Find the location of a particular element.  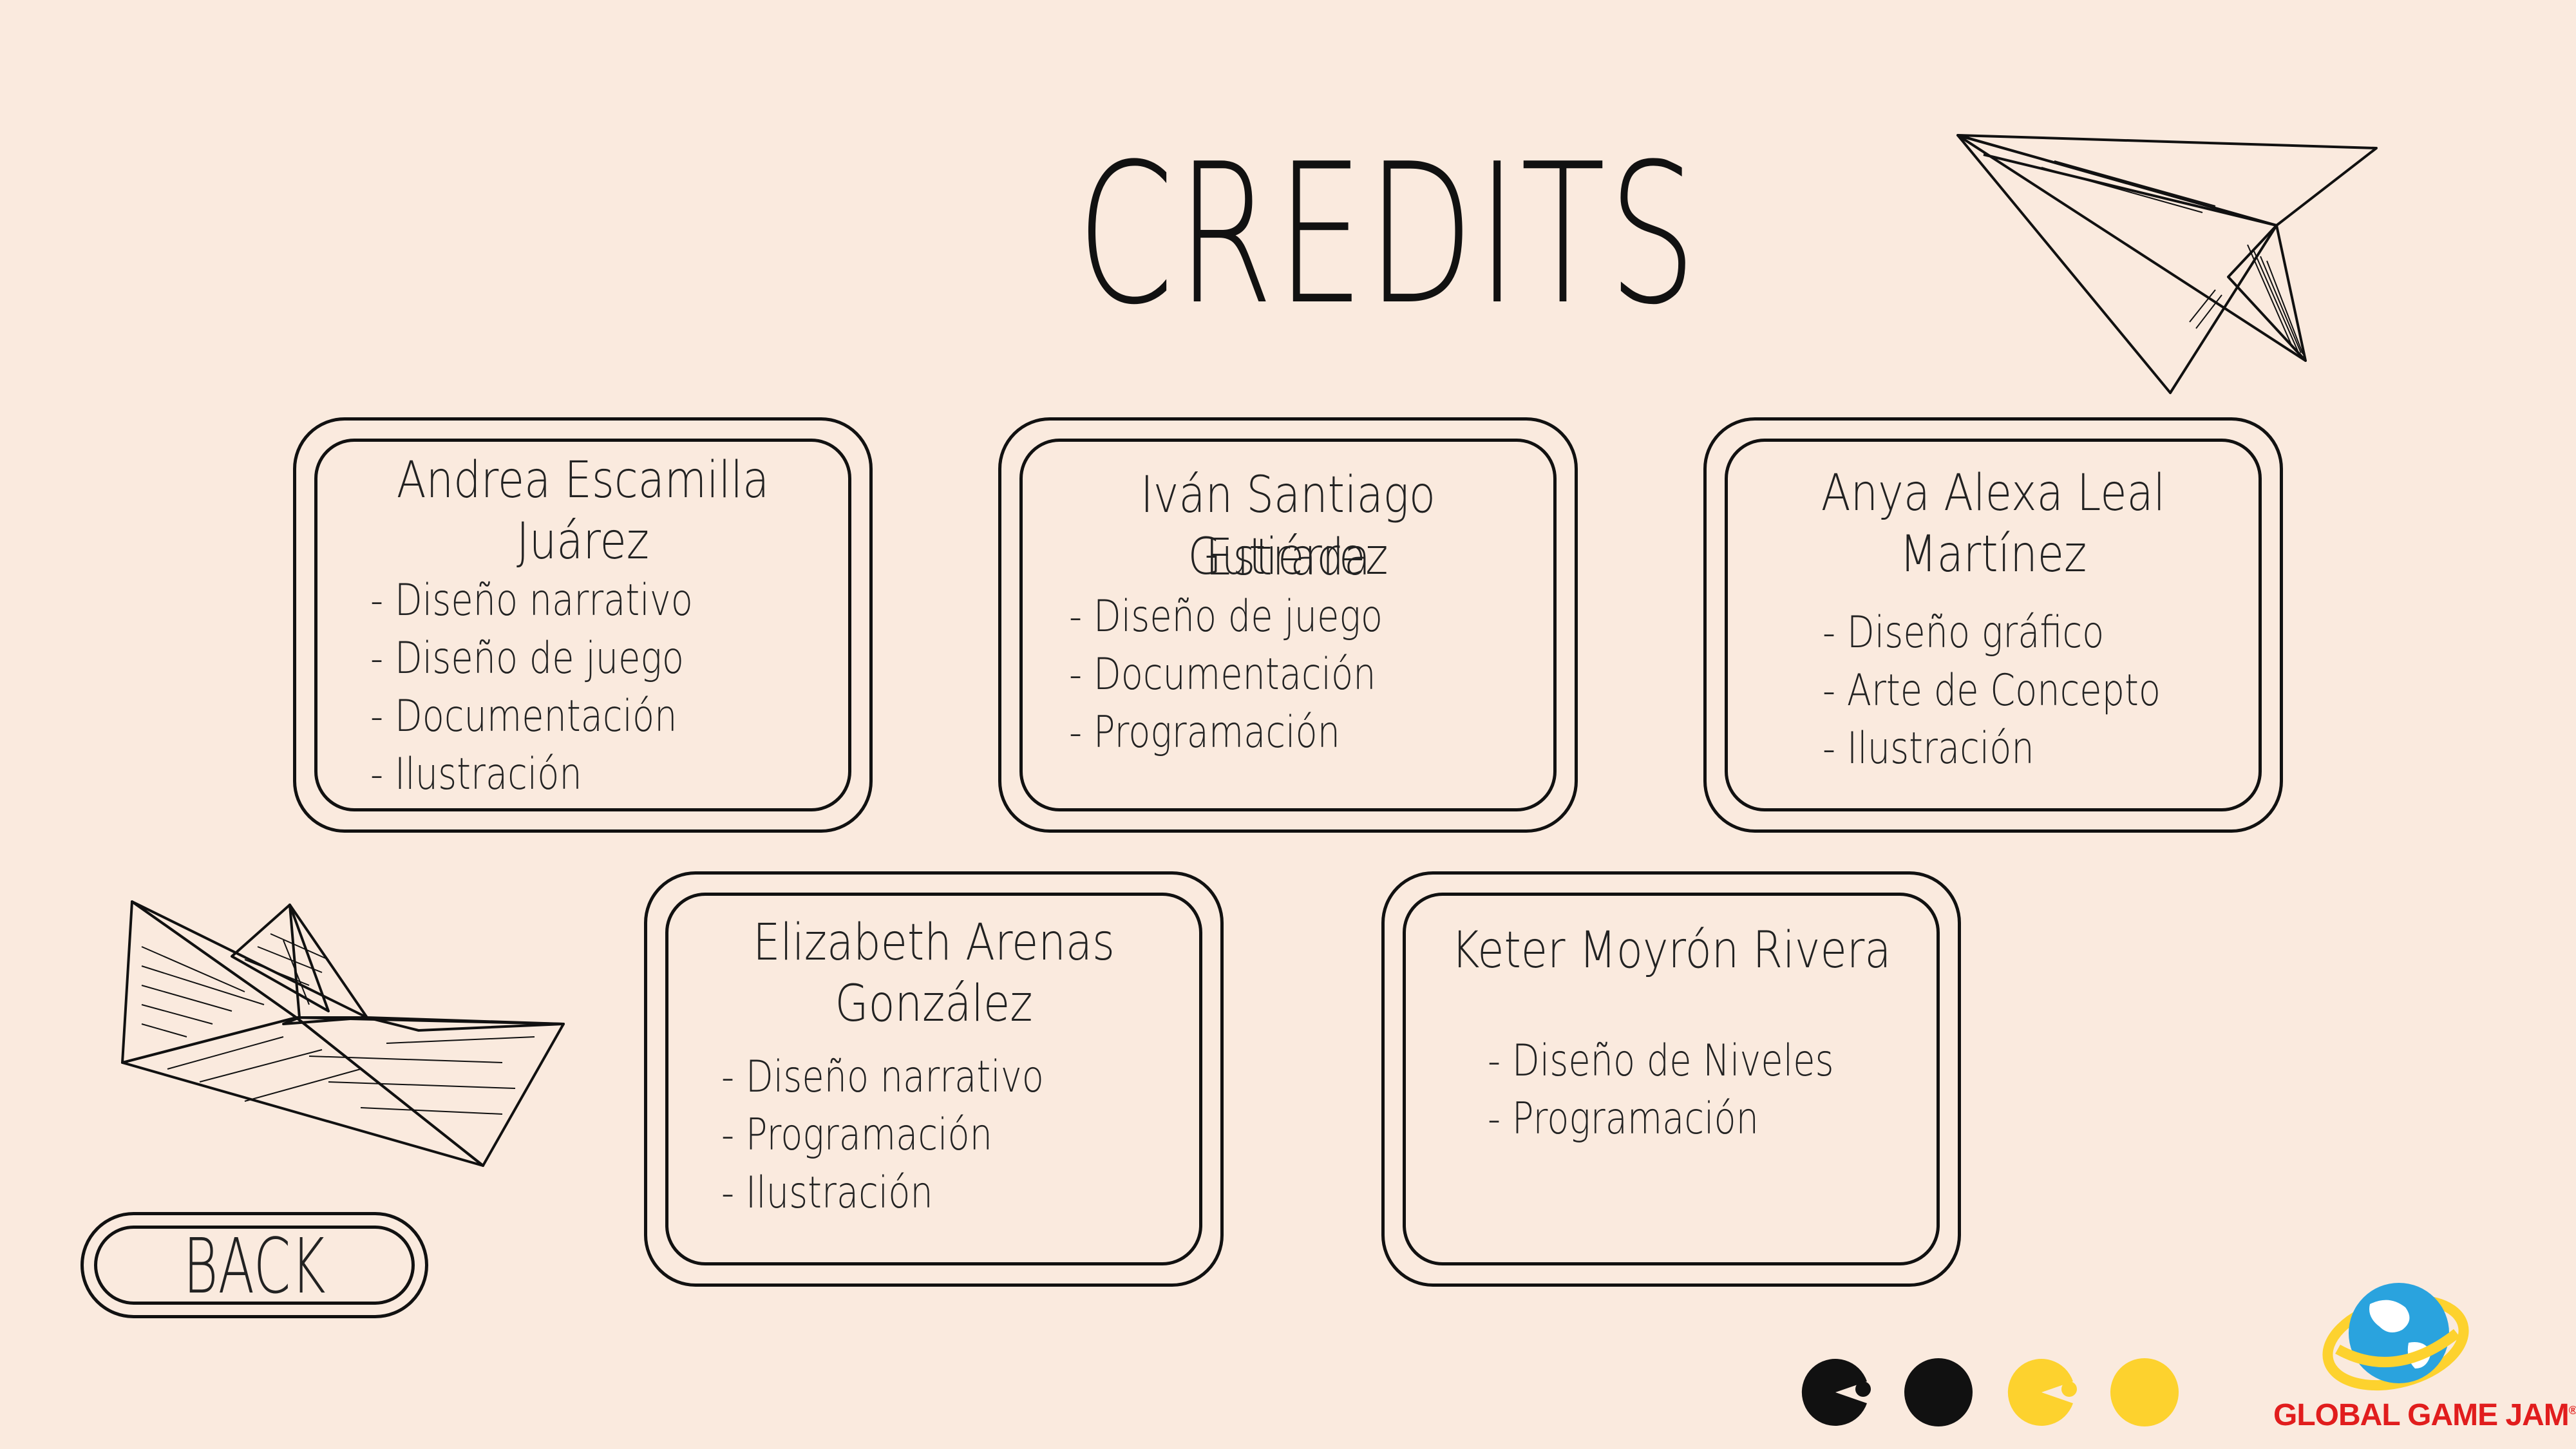

paper-plane-icon is located at coordinates (2167, 264).